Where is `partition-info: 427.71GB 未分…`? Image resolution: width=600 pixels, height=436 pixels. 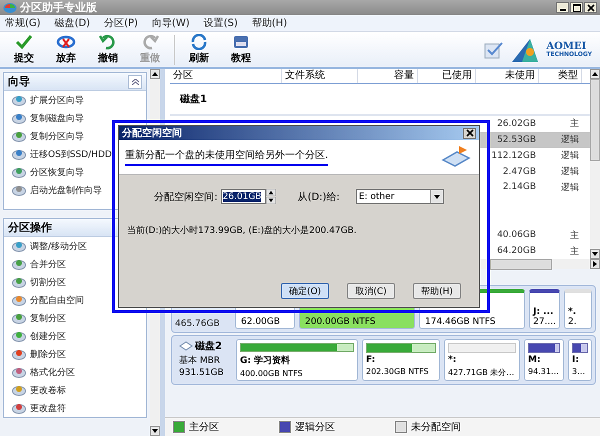
partition-info: 427.71GB 未分… is located at coordinates (482, 372).